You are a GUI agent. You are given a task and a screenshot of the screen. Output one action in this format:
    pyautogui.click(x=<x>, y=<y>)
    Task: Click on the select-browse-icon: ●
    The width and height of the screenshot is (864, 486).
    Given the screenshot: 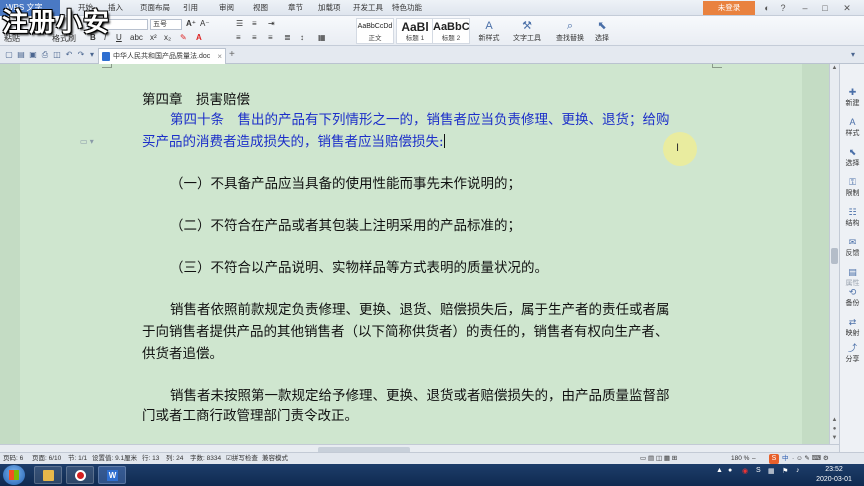 What is the action you would take?
    pyautogui.click(x=834, y=429)
    